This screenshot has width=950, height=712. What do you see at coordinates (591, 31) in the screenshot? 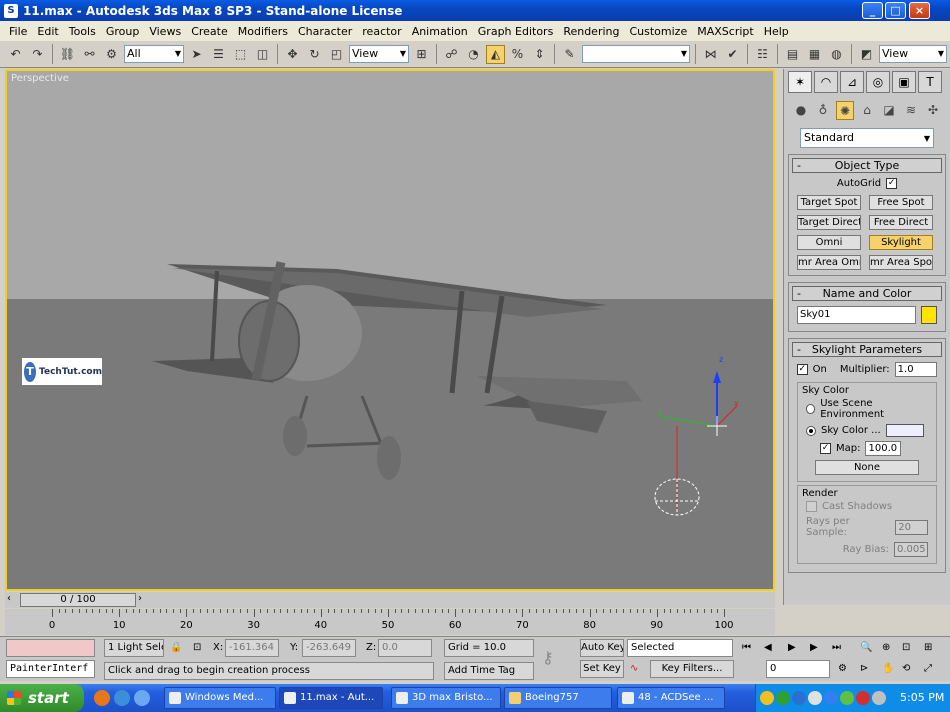
I see `menu-rendering: Rendering` at bounding box center [591, 31].